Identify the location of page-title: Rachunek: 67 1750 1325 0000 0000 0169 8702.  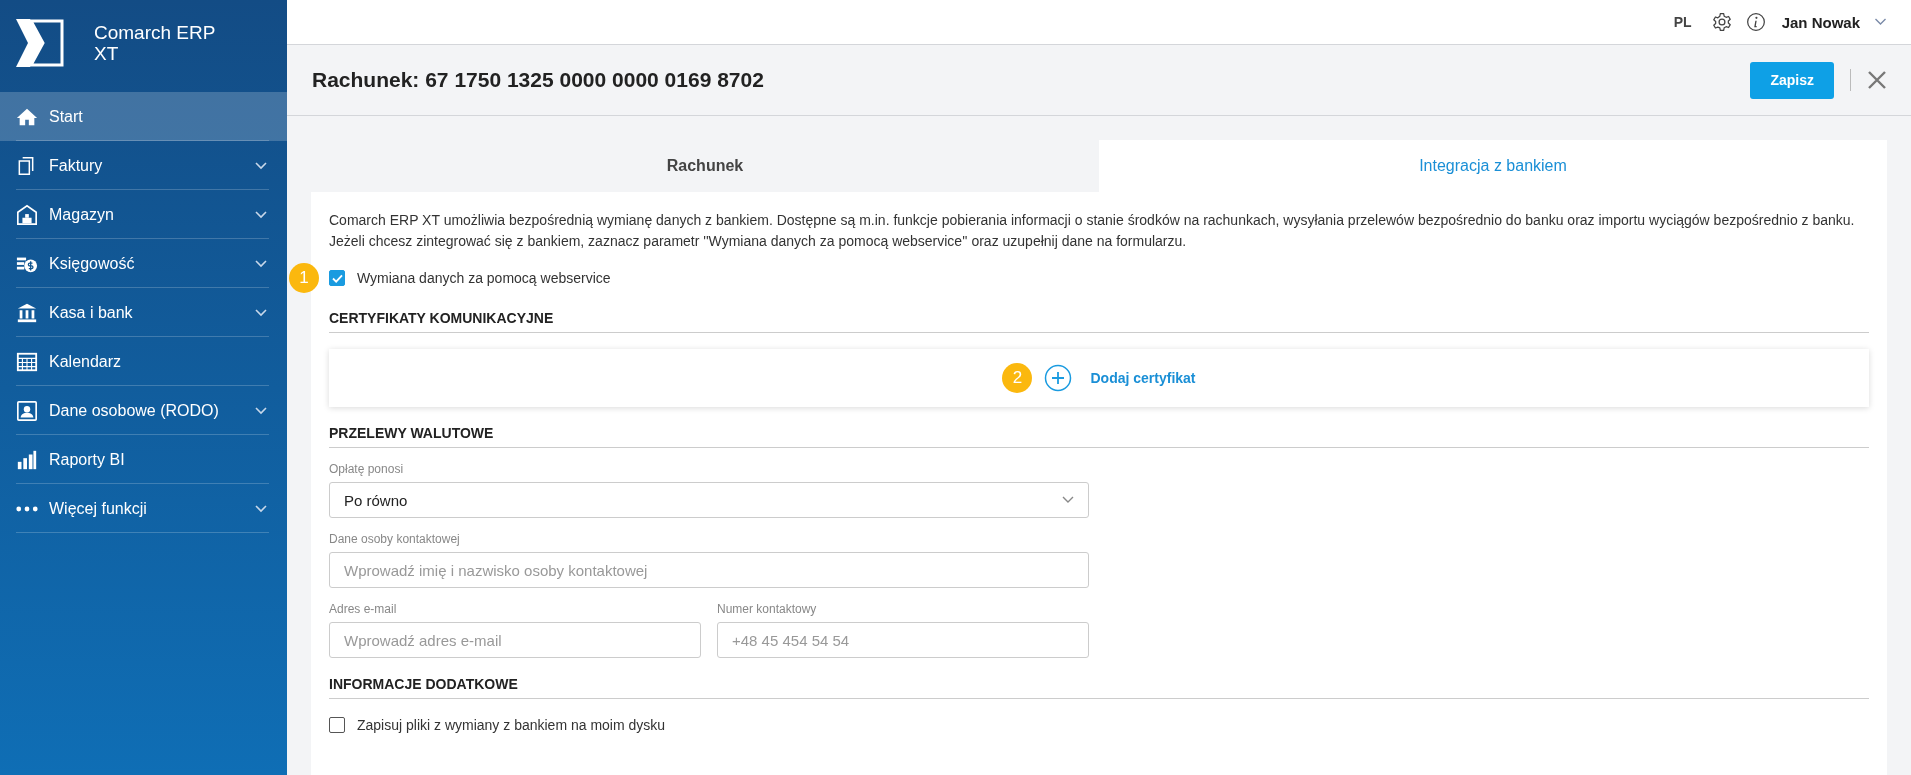
(538, 80).